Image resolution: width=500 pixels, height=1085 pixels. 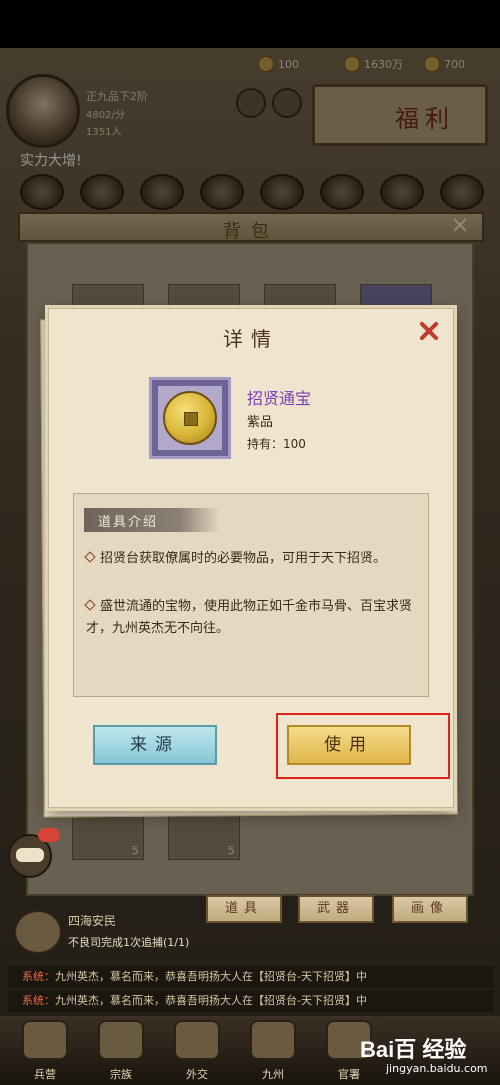 I want to click on source-button: 来源, so click(x=155, y=745).